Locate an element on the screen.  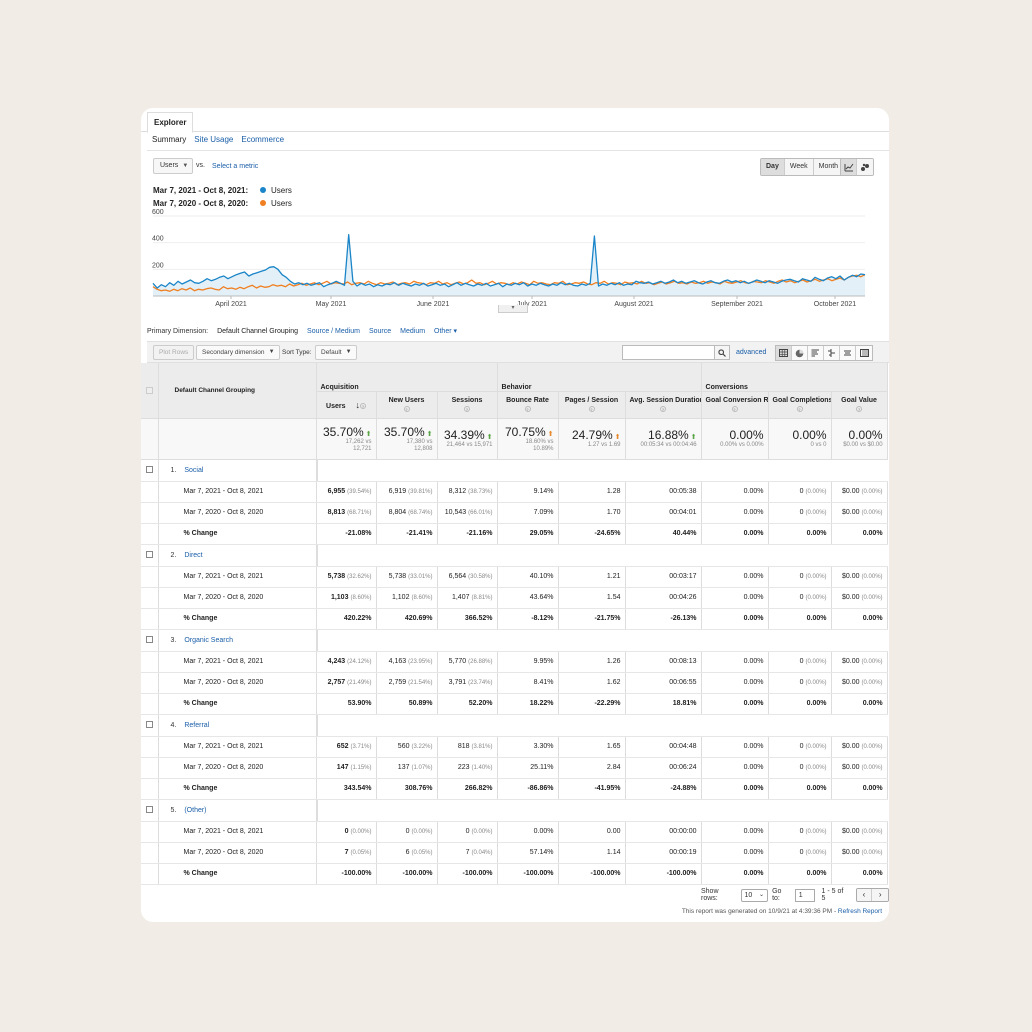
pie-view-icon is located at coordinates (800, 353).